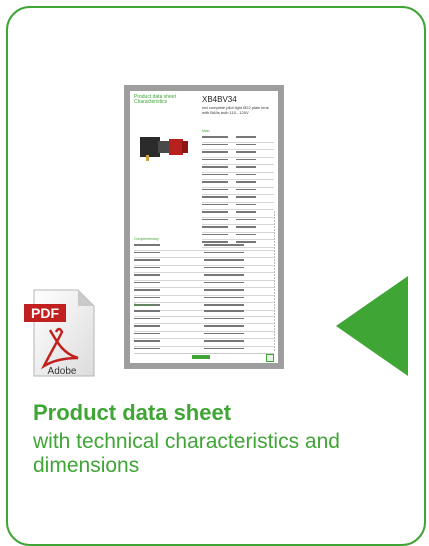  I want to click on document-section-environment: Environment, so click(144, 305).